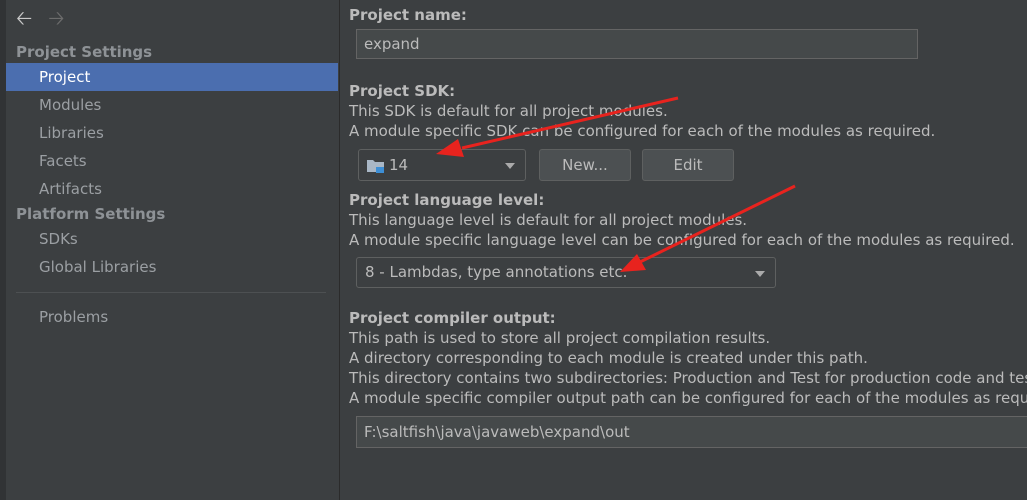 This screenshot has height=500, width=1027. Describe the element at coordinates (447, 200) in the screenshot. I see `language-level-label: Project language level:` at that location.